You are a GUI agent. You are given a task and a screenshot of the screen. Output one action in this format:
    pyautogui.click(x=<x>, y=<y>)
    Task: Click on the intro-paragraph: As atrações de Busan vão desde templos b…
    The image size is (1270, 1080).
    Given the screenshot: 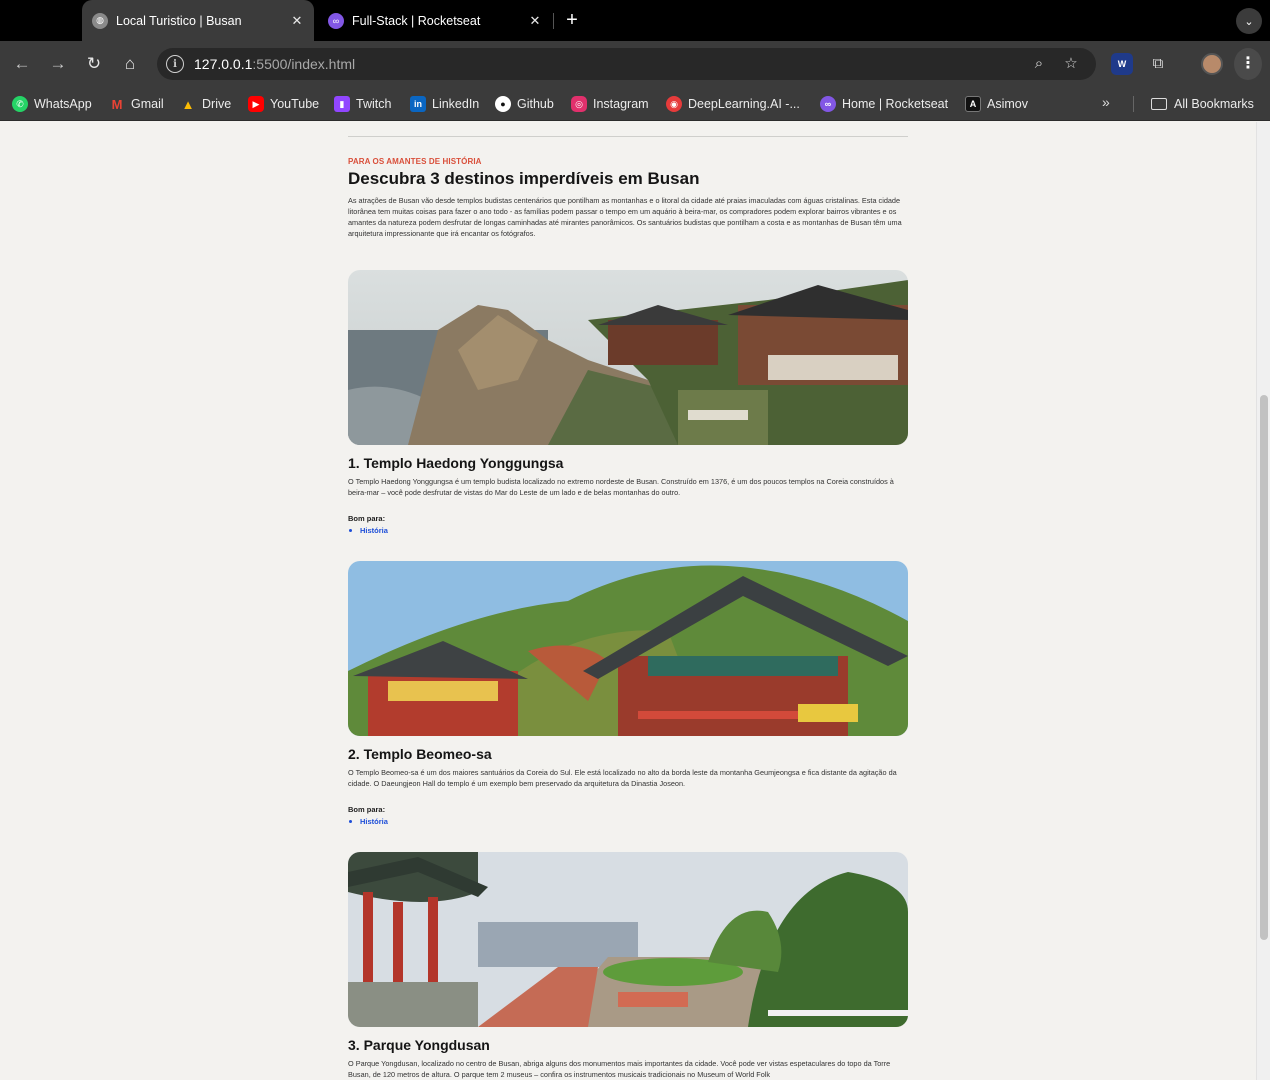 What is the action you would take?
    pyautogui.click(x=625, y=217)
    